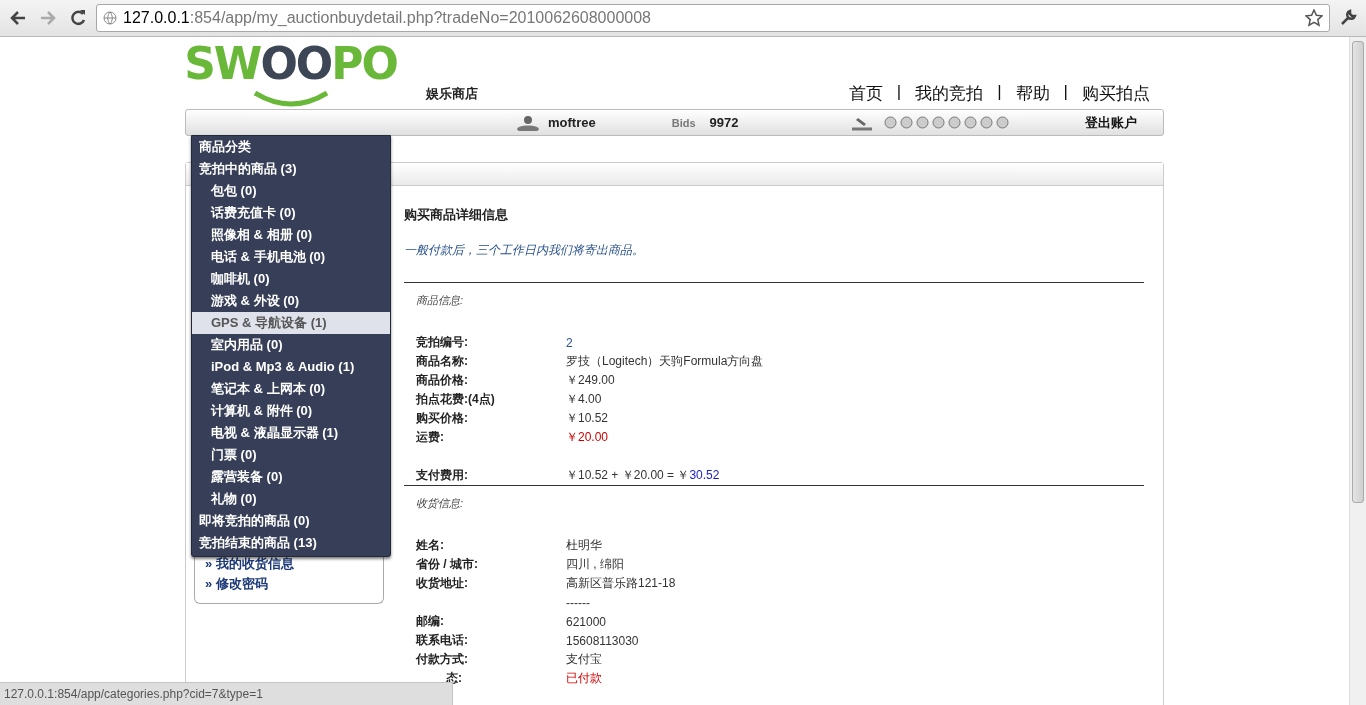 The image size is (1366, 705). Describe the element at coordinates (602, 640) in the screenshot. I see `field-value: 15608113030` at that location.